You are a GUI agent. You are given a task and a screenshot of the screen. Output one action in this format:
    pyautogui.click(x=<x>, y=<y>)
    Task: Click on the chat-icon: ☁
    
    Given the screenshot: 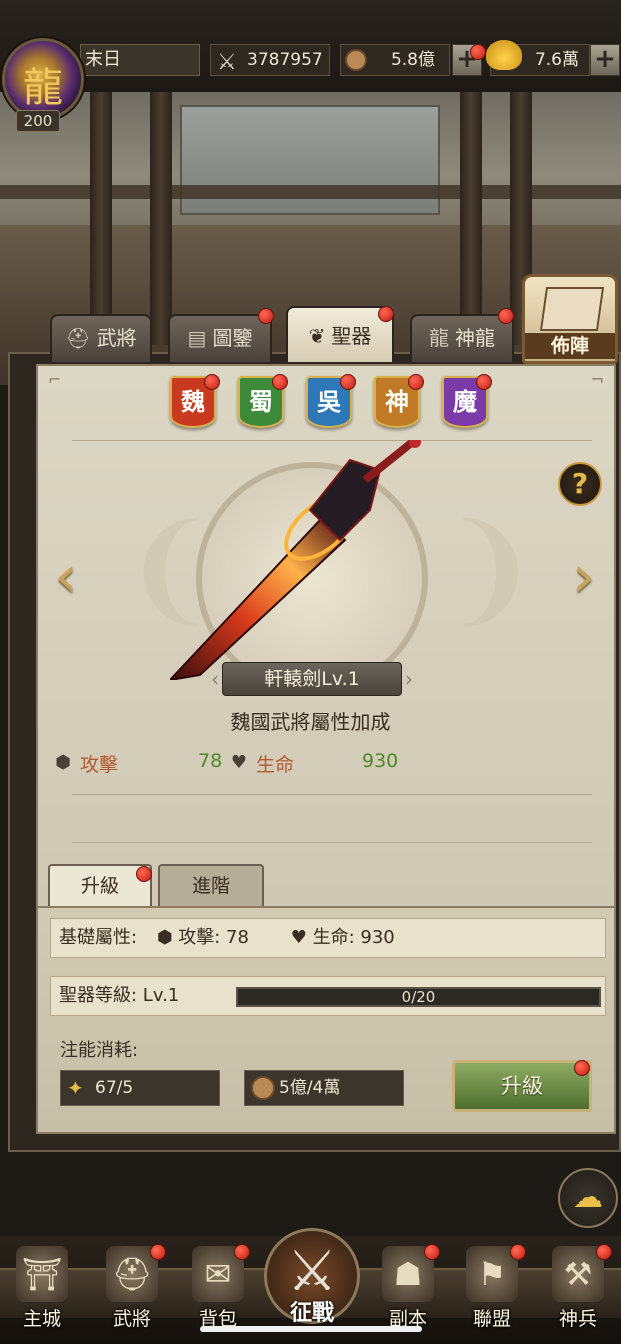 What is the action you would take?
    pyautogui.click(x=588, y=1197)
    